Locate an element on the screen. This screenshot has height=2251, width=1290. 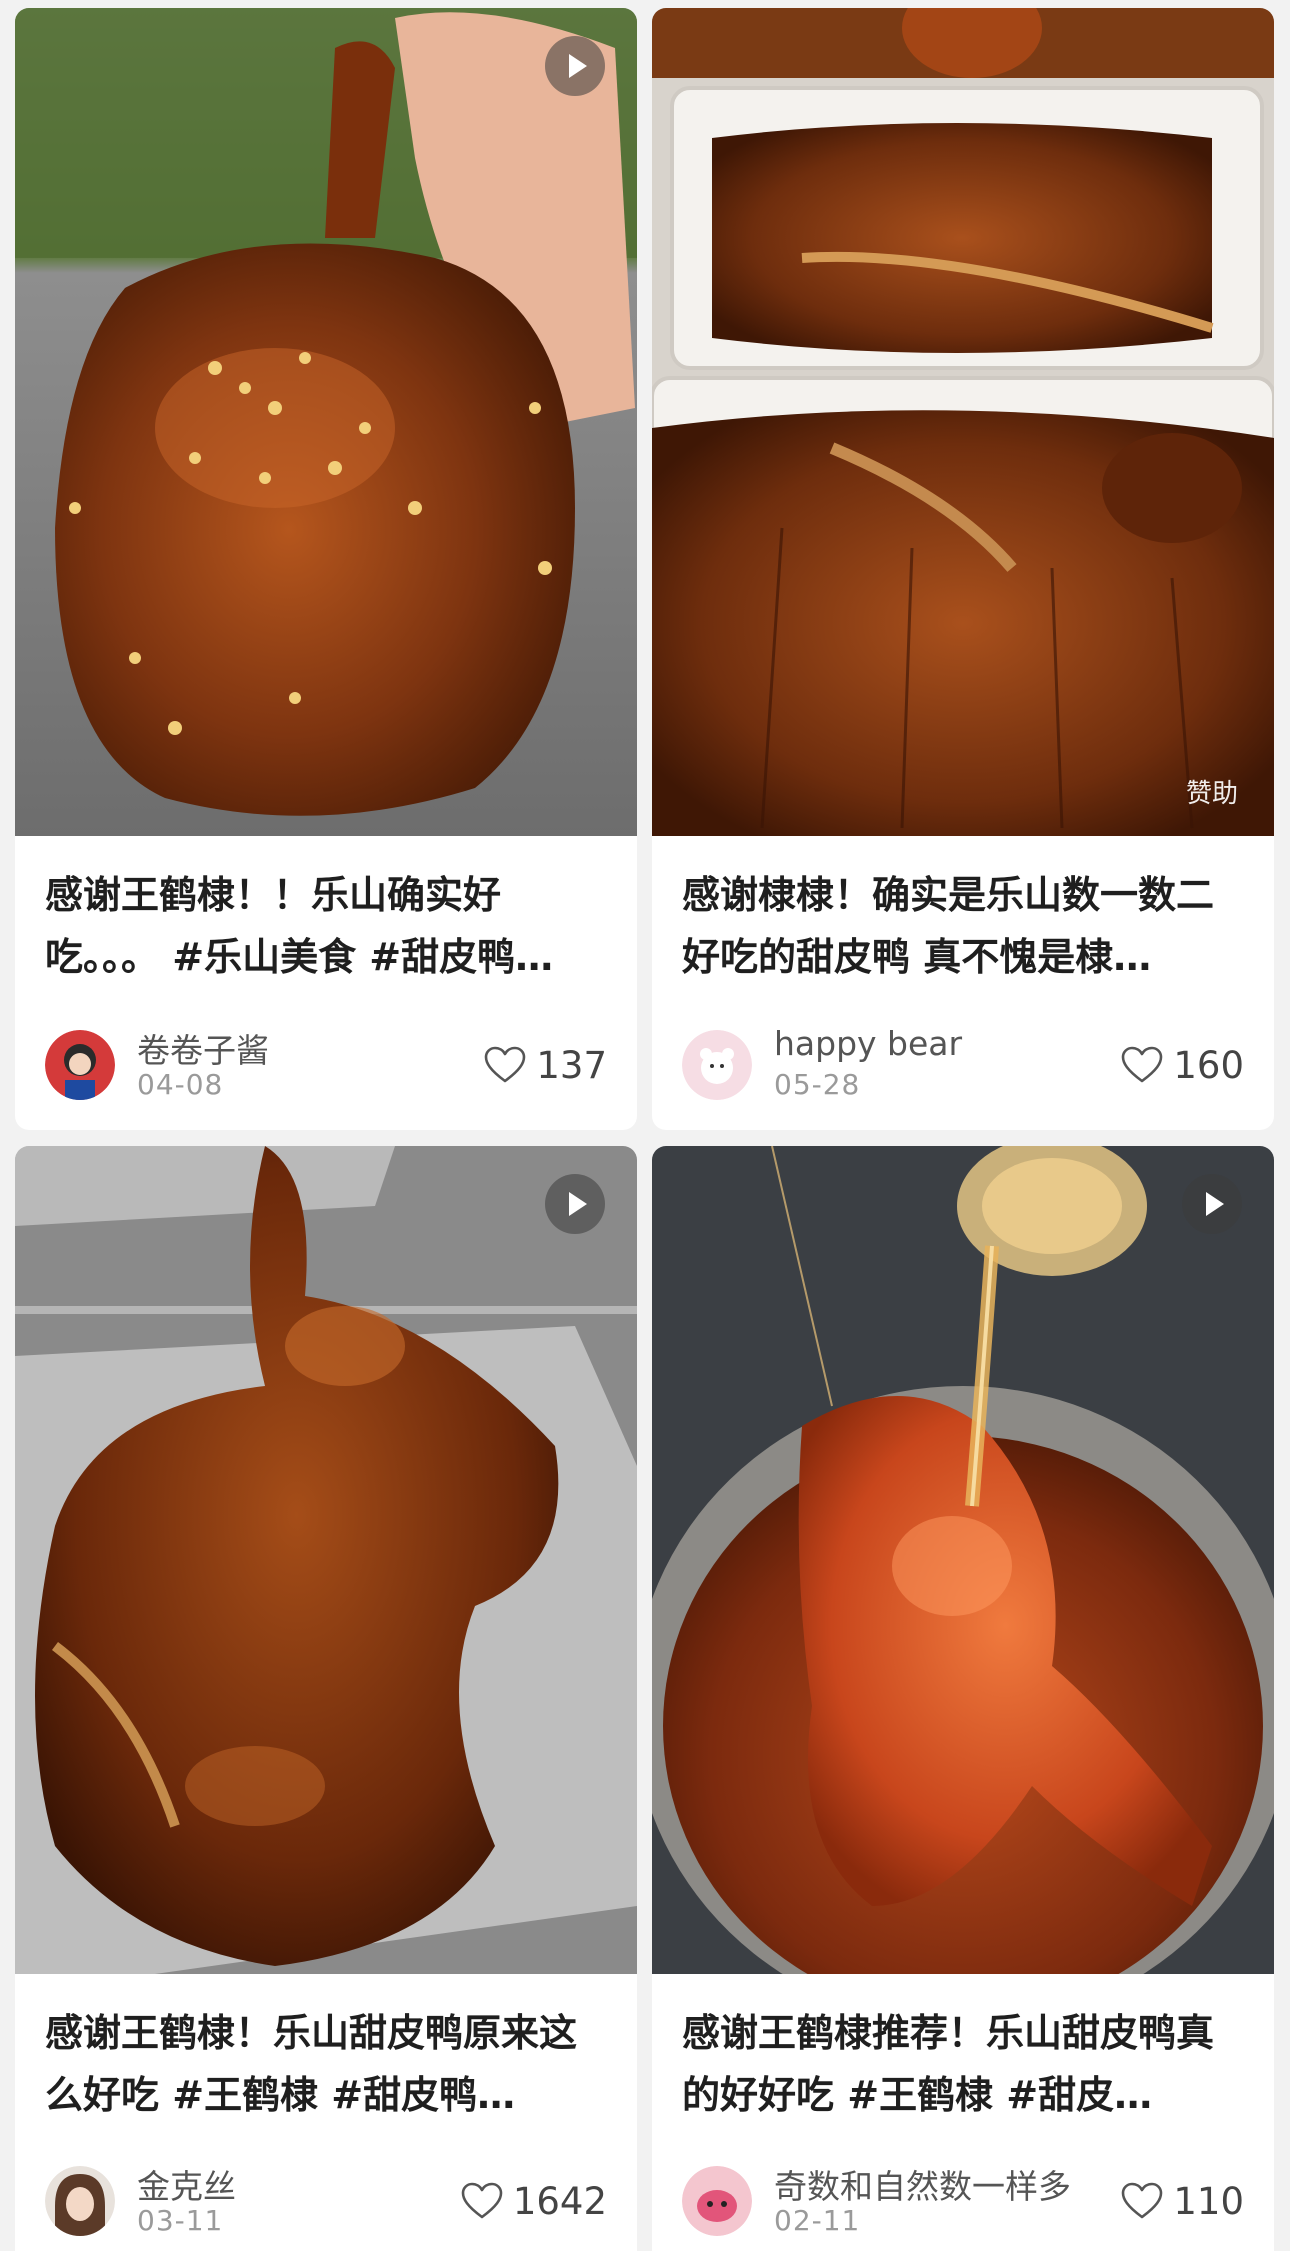
post-date: 04-08 is located at coordinates (180, 1084).